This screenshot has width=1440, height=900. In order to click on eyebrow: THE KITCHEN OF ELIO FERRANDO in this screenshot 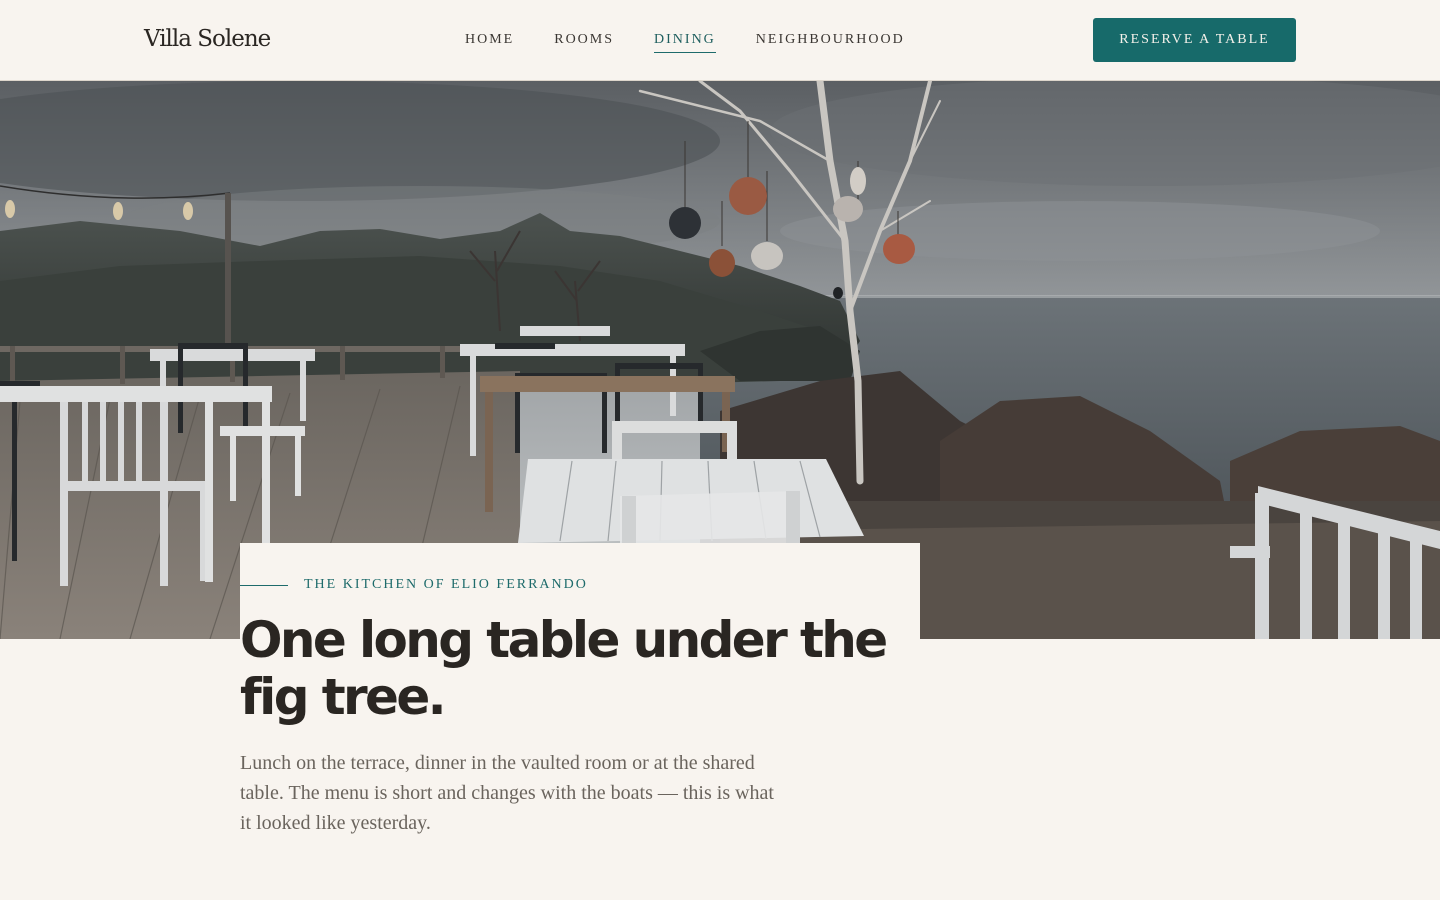, I will do `click(414, 585)`.